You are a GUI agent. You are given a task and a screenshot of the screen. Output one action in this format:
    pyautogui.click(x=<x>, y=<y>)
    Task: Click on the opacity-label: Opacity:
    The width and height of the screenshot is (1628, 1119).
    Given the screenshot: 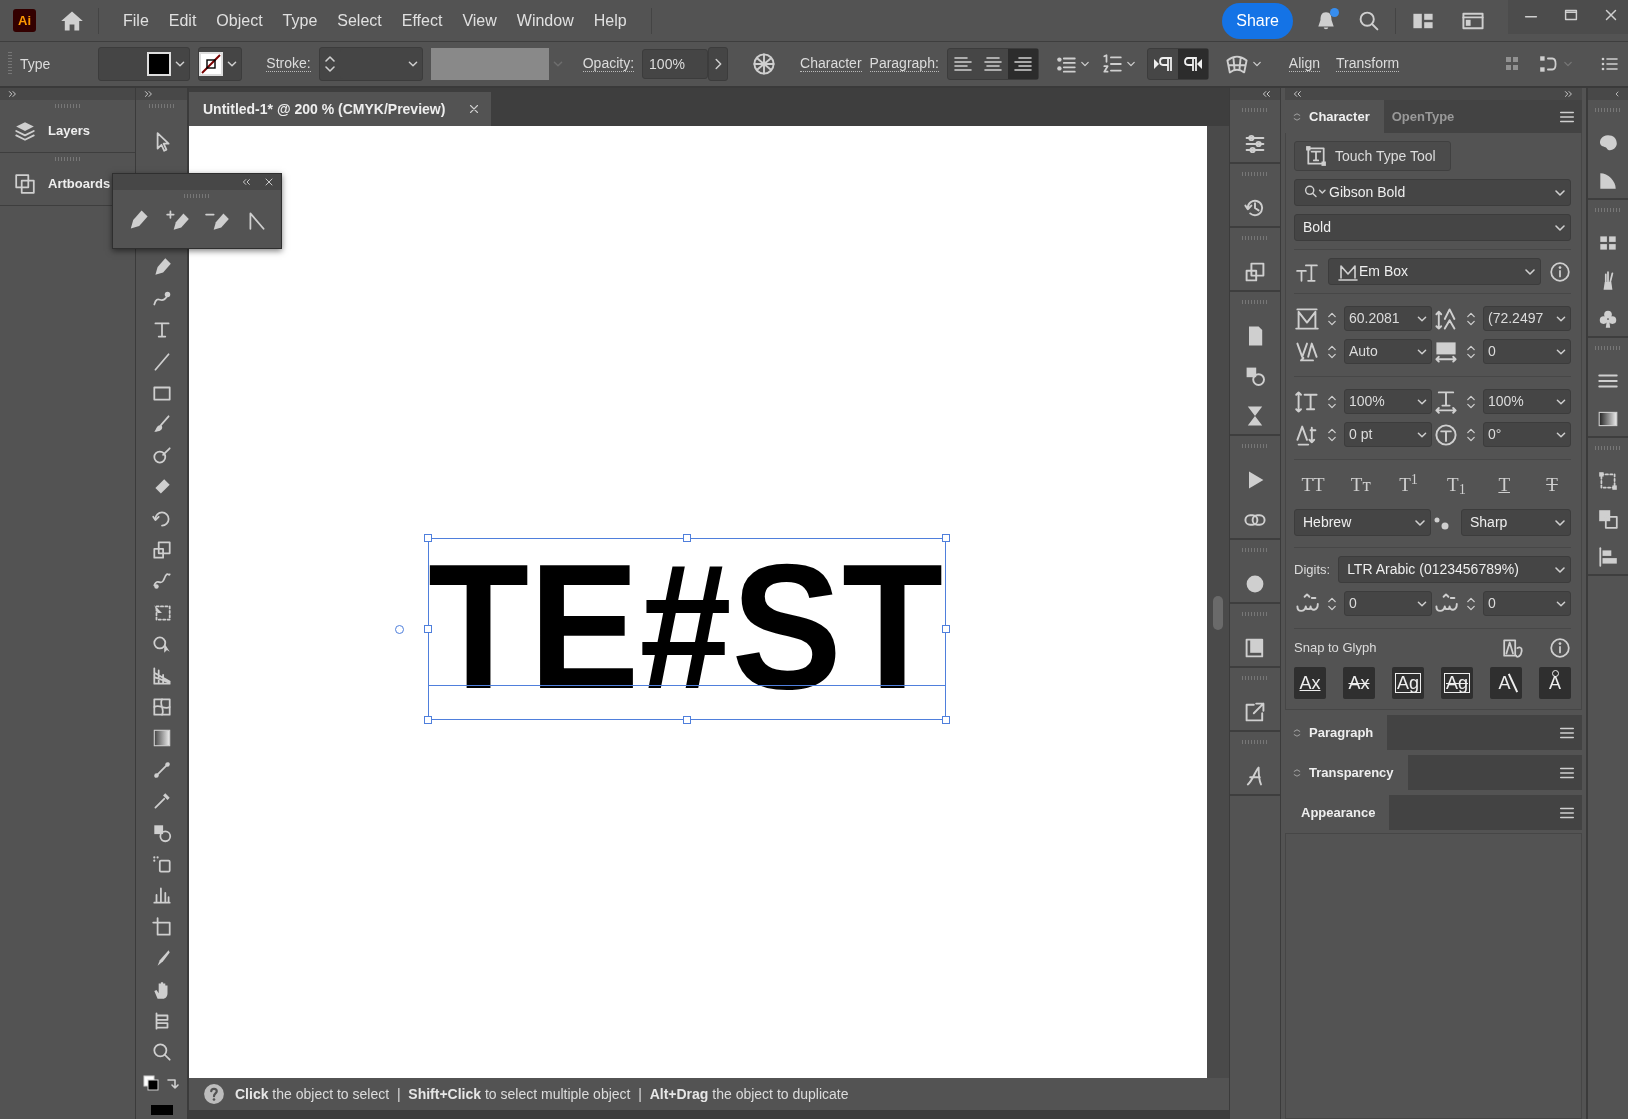 What is the action you would take?
    pyautogui.click(x=608, y=64)
    